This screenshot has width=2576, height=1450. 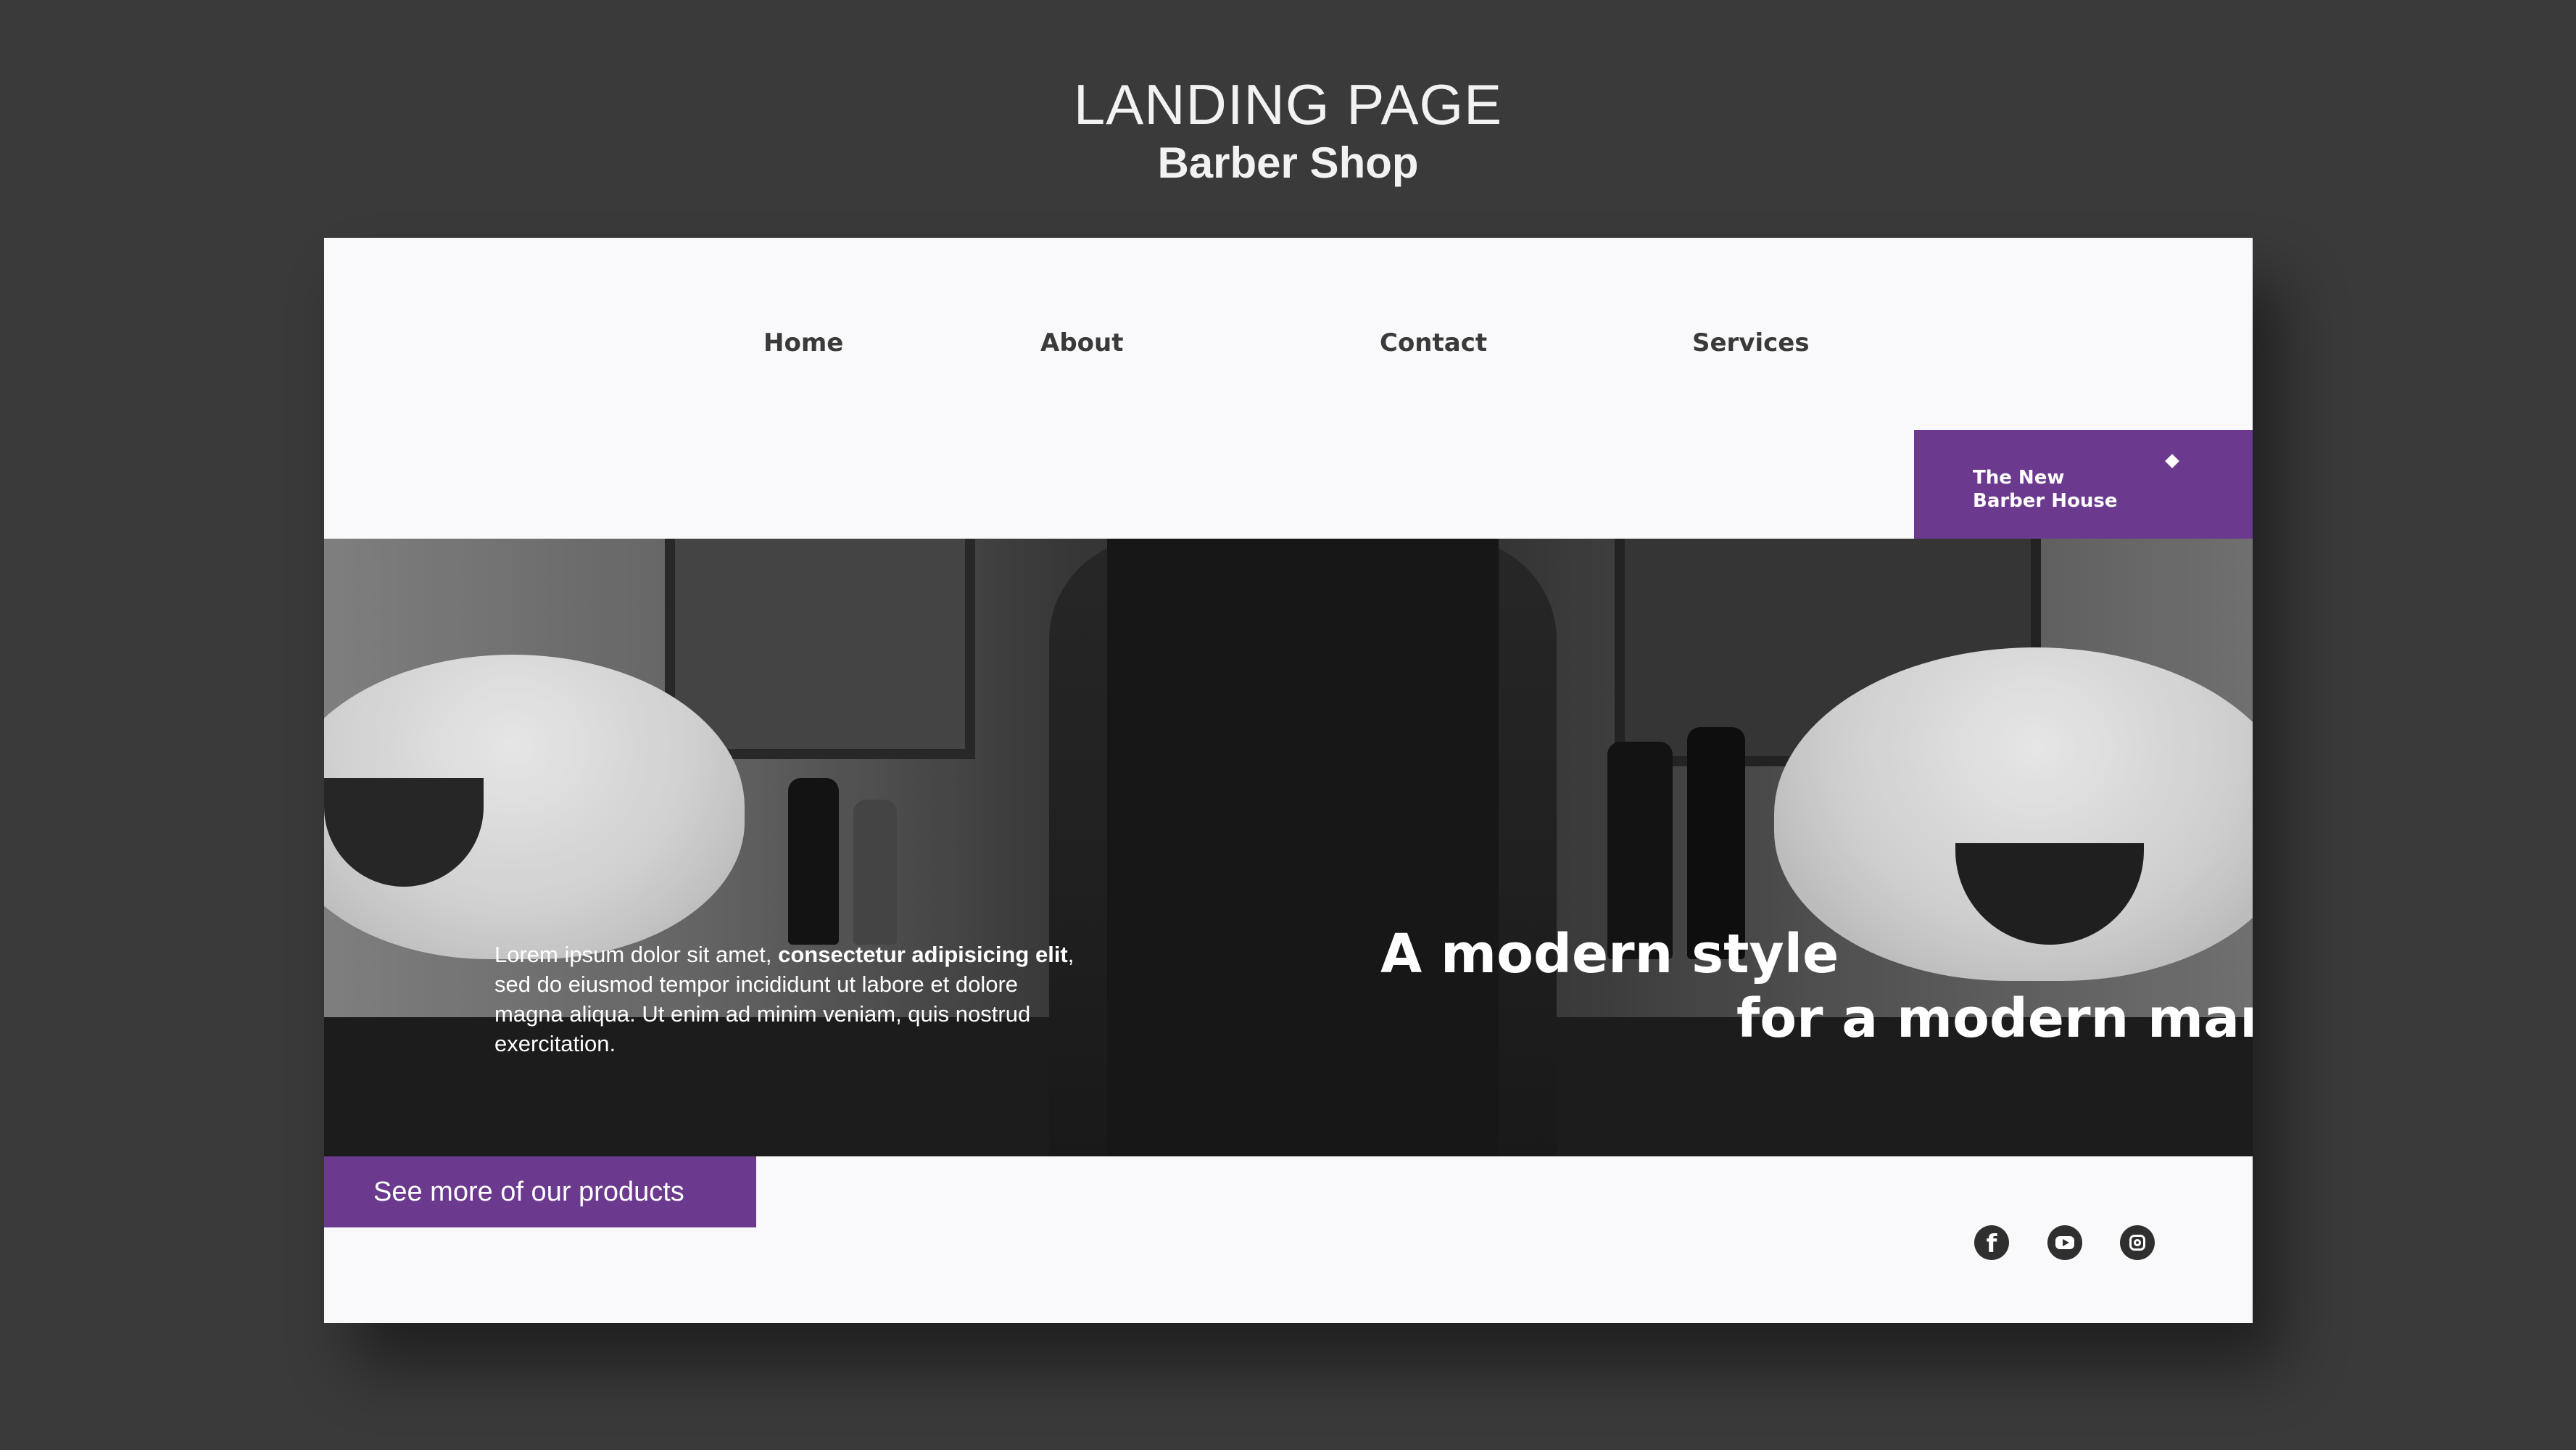 What do you see at coordinates (1751, 343) in the screenshot?
I see `nav-link-services: Services` at bounding box center [1751, 343].